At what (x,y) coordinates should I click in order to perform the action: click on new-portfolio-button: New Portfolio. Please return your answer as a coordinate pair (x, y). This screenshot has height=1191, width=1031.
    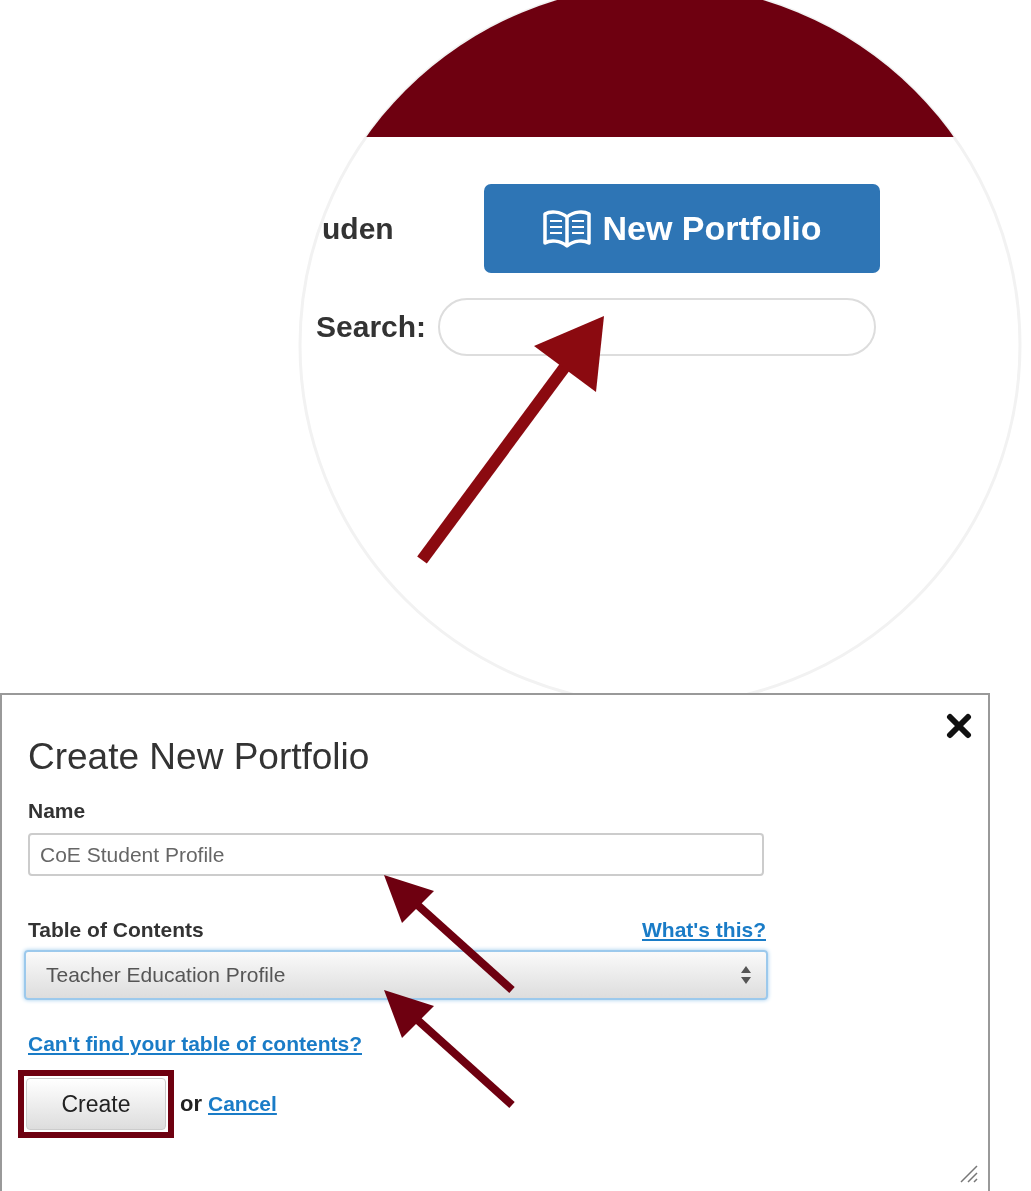
    Looking at the image, I should click on (682, 228).